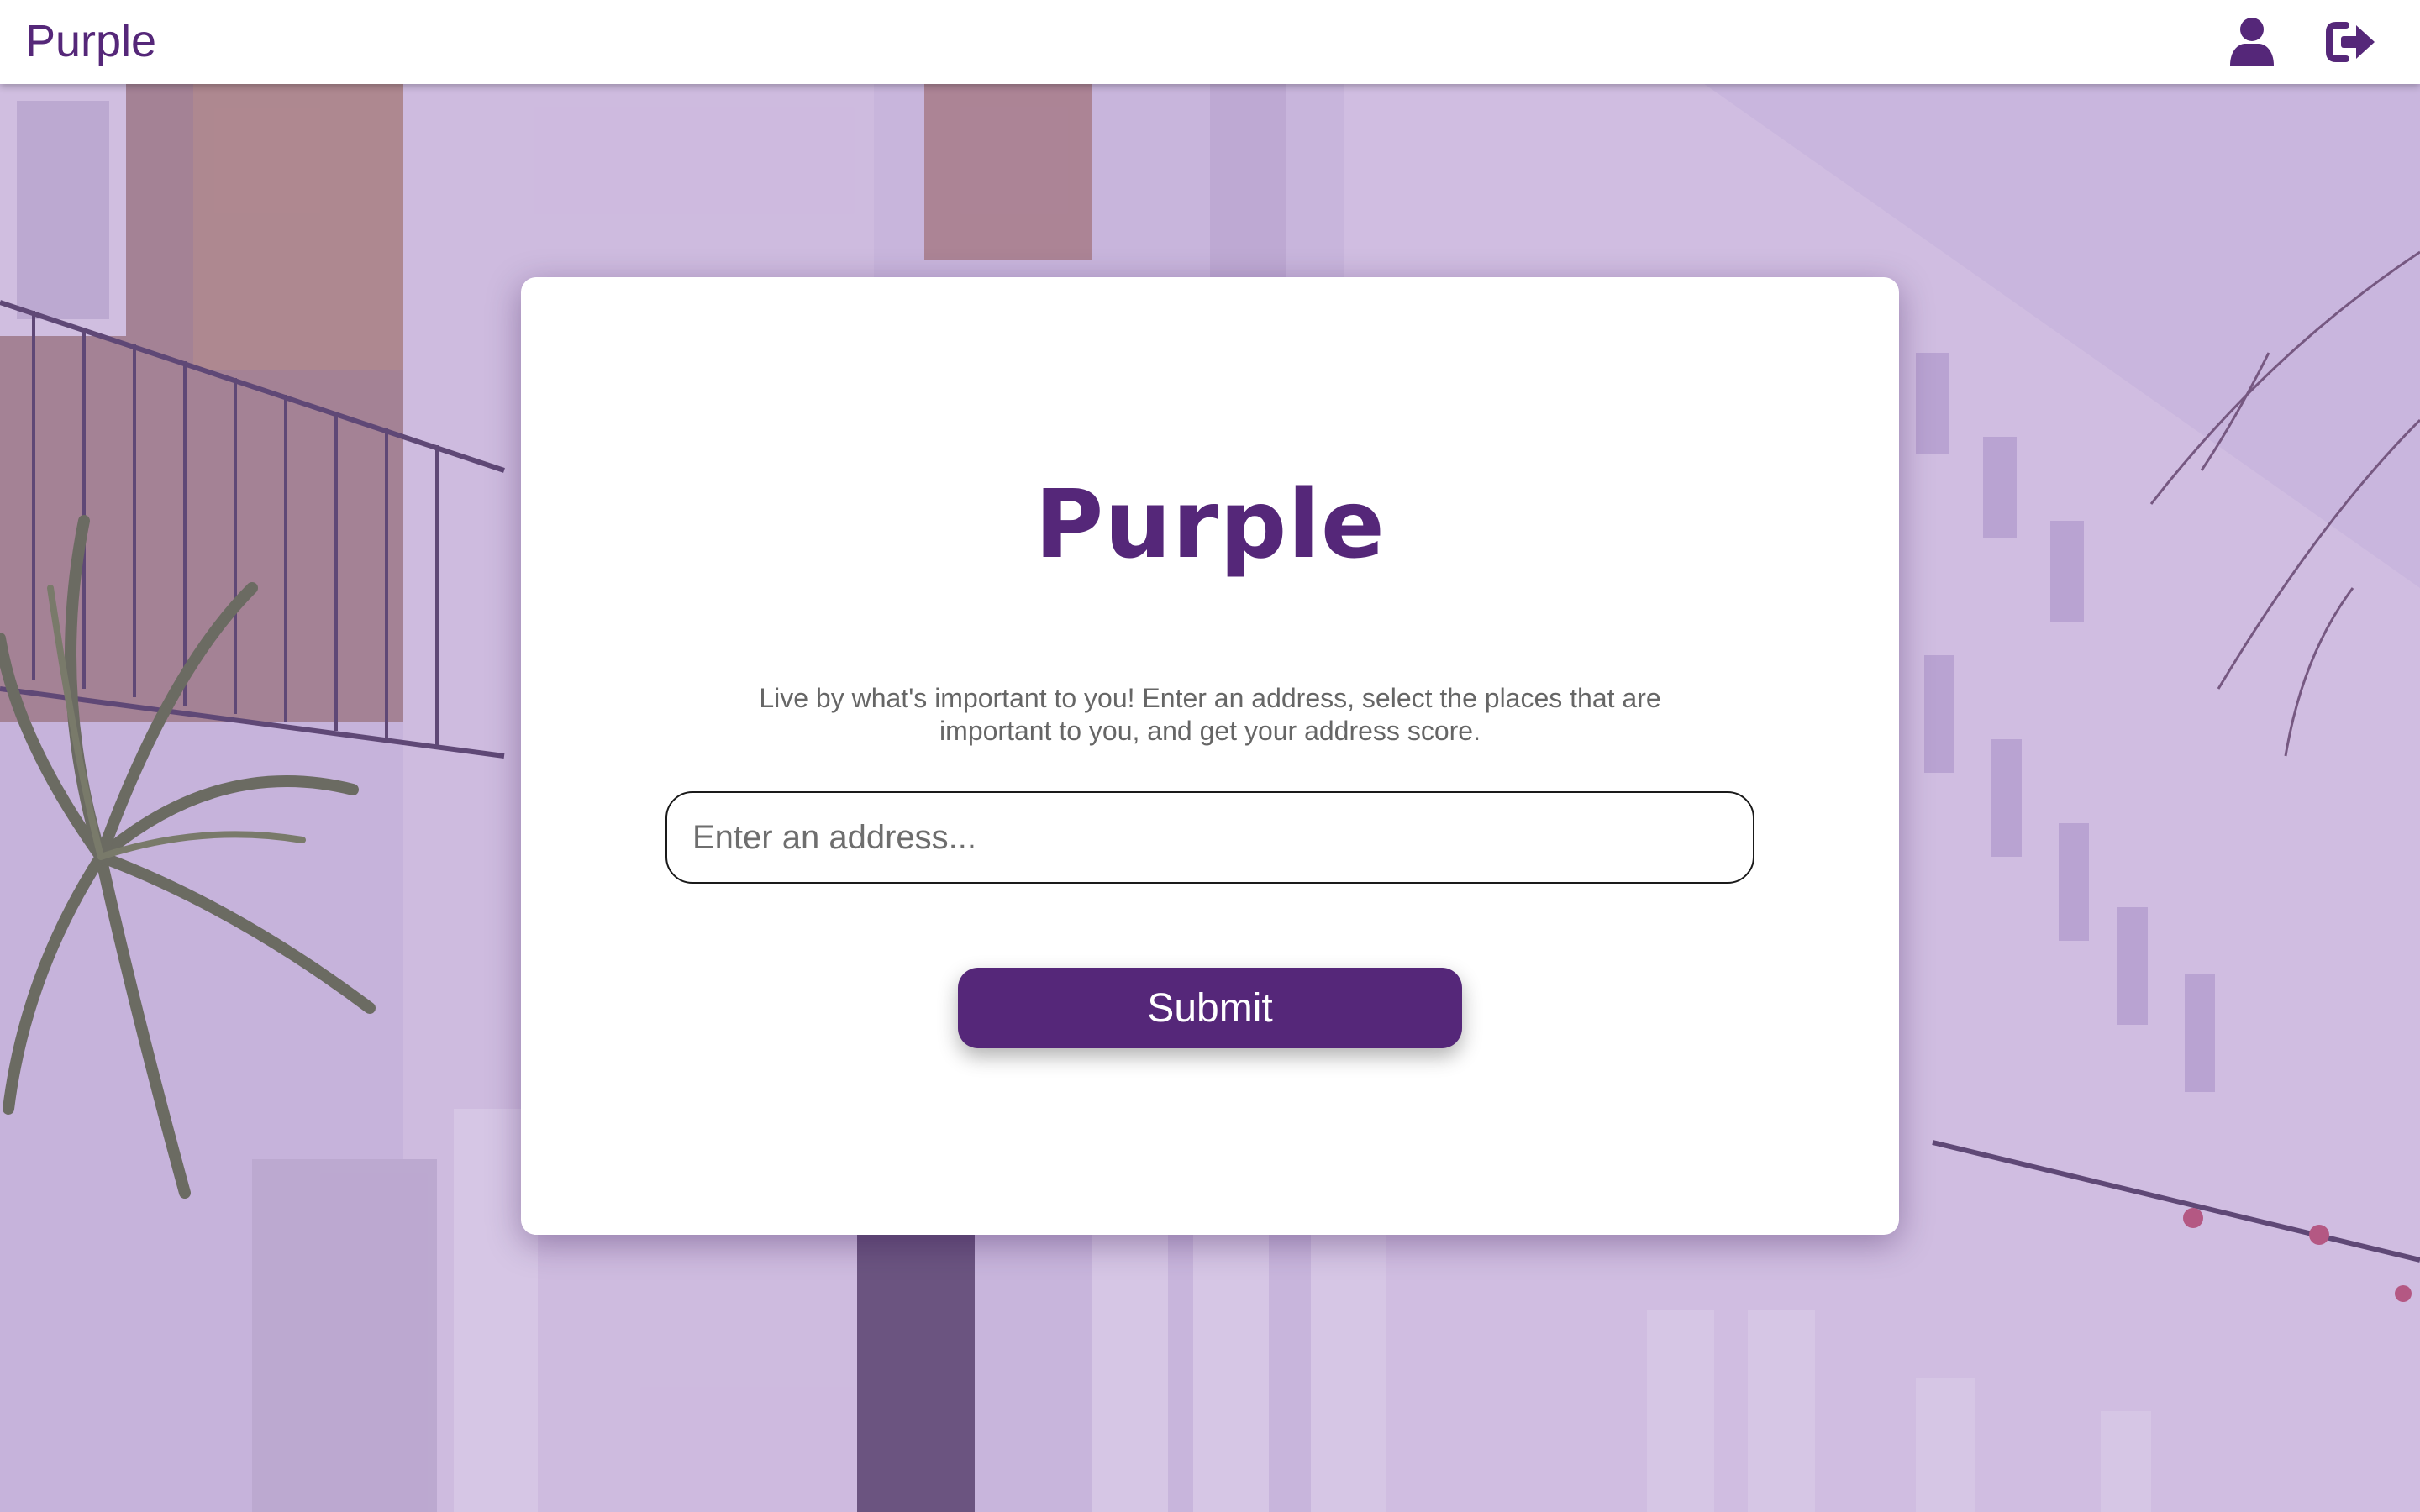 This screenshot has height=1512, width=2420. What do you see at coordinates (1210, 42) in the screenshot?
I see `top-nav-bar: Purple` at bounding box center [1210, 42].